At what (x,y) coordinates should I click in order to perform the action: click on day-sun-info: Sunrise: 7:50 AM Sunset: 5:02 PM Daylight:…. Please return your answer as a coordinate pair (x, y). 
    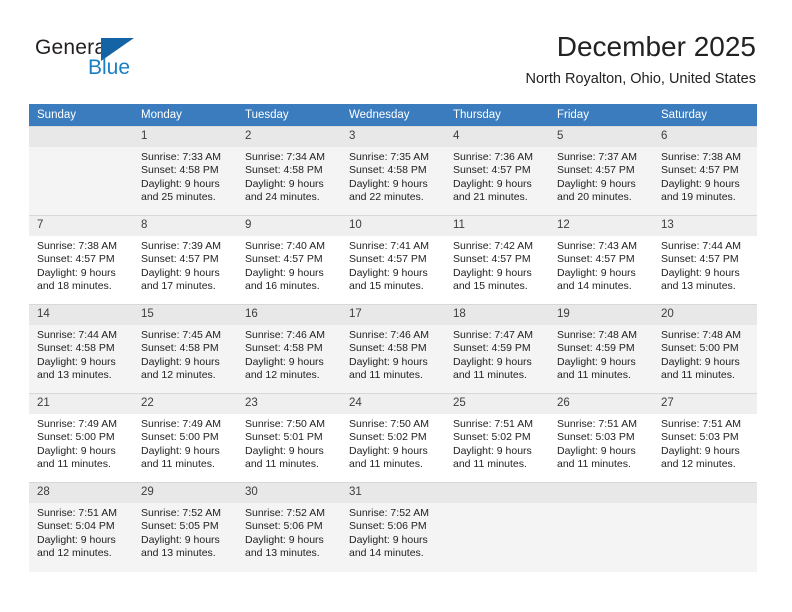
    Looking at the image, I should click on (393, 443).